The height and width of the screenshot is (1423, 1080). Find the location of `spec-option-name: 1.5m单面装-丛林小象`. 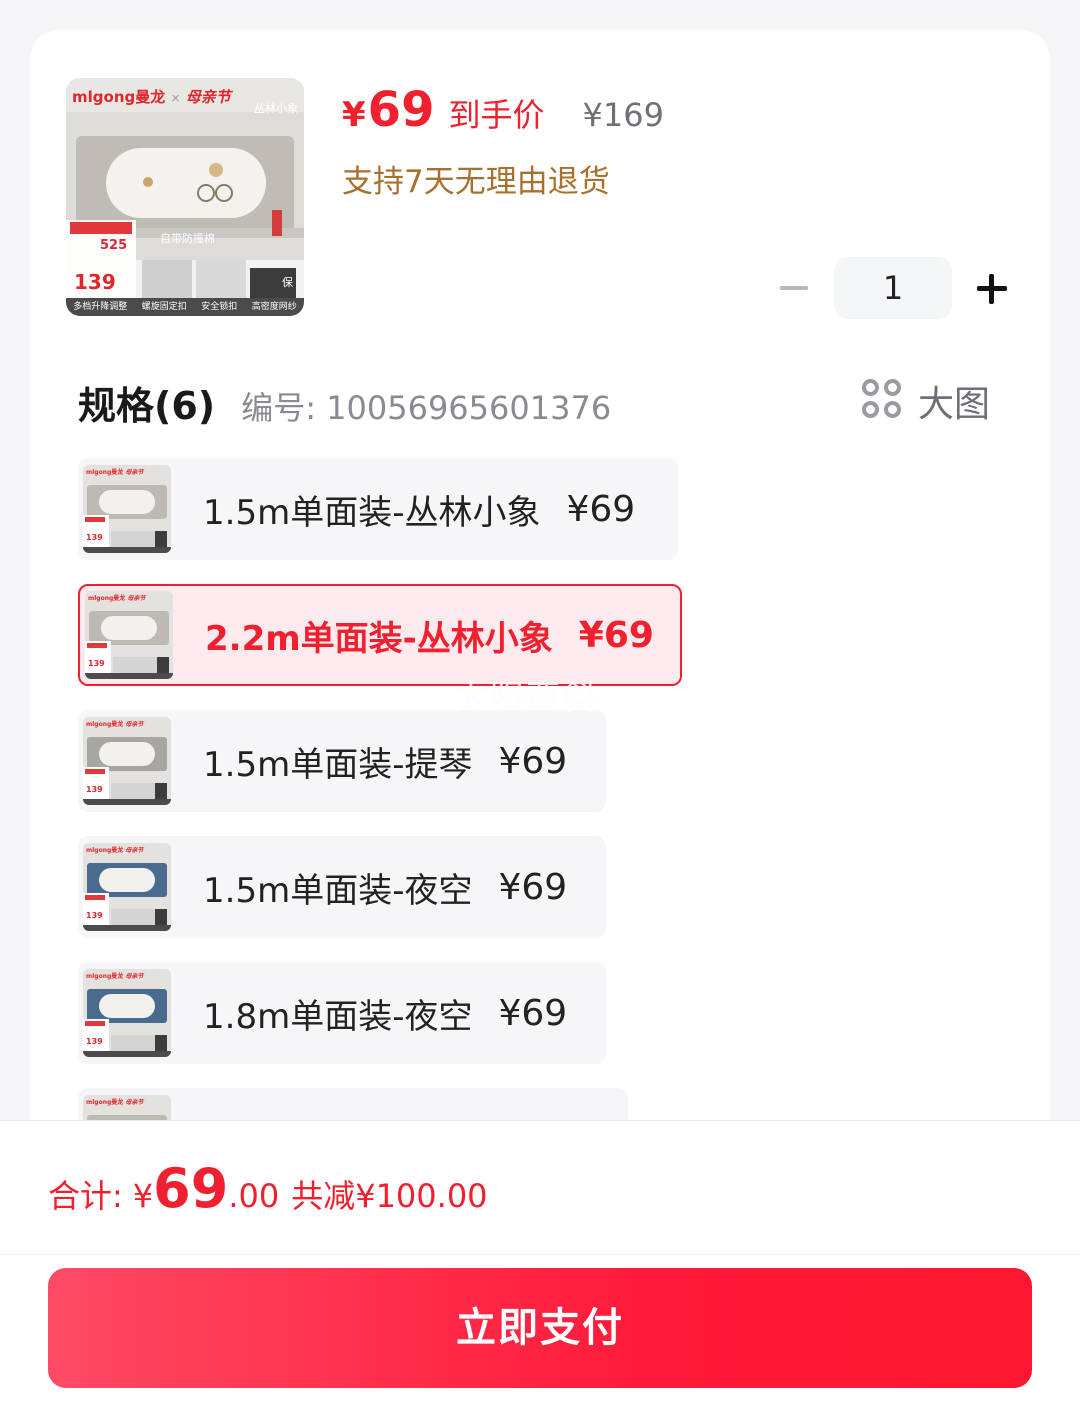

spec-option-name: 1.5m单面装-丛林小象 is located at coordinates (372, 512).